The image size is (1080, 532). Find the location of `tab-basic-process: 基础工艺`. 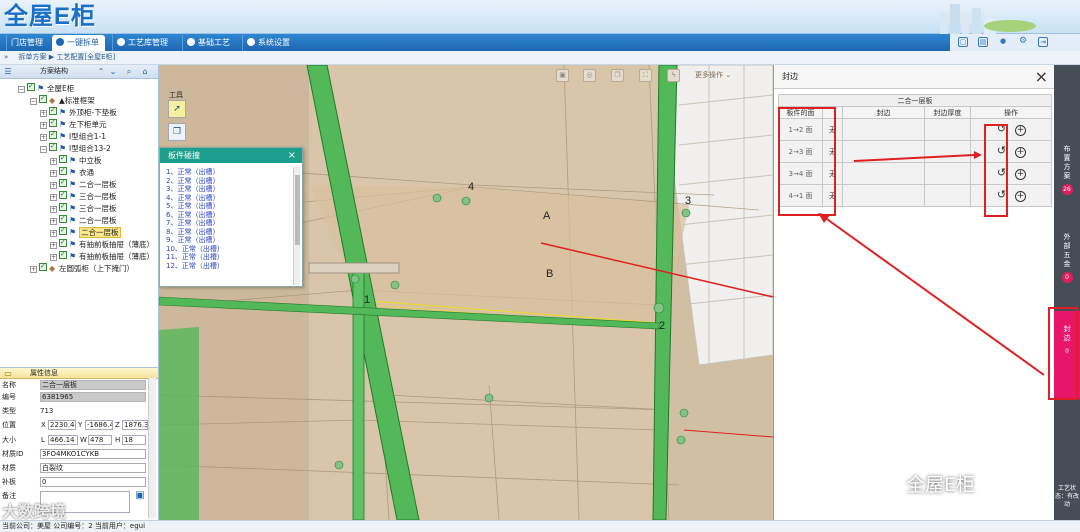

tab-basic-process: 基础工艺 is located at coordinates (209, 43).